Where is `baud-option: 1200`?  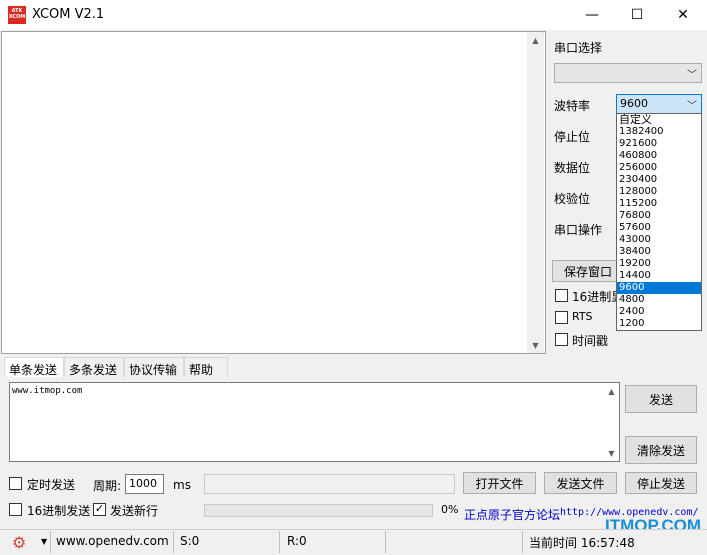
baud-option: 1200 is located at coordinates (659, 324).